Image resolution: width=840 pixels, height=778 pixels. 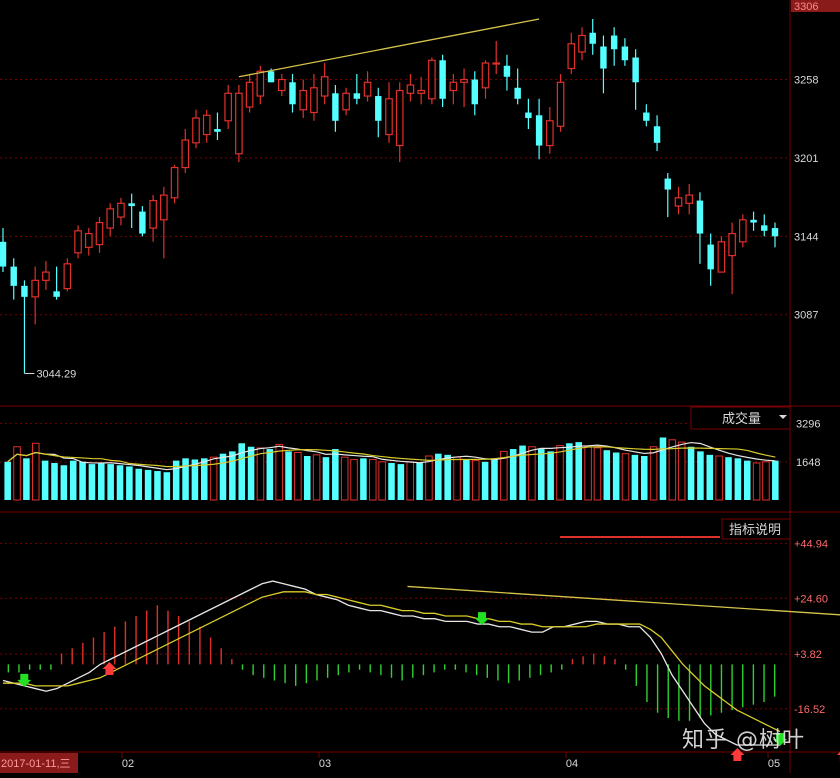 I want to click on min-price-annotation: 3044.29, so click(x=56, y=374).